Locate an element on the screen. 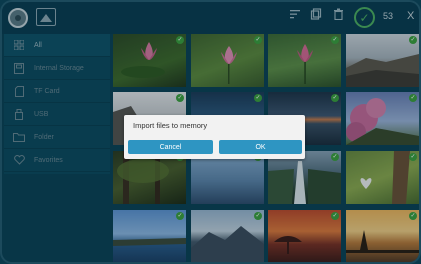 The width and height of the screenshot is (421, 264). import-dialog: Import files to memory Cancel OK is located at coordinates (214, 137).